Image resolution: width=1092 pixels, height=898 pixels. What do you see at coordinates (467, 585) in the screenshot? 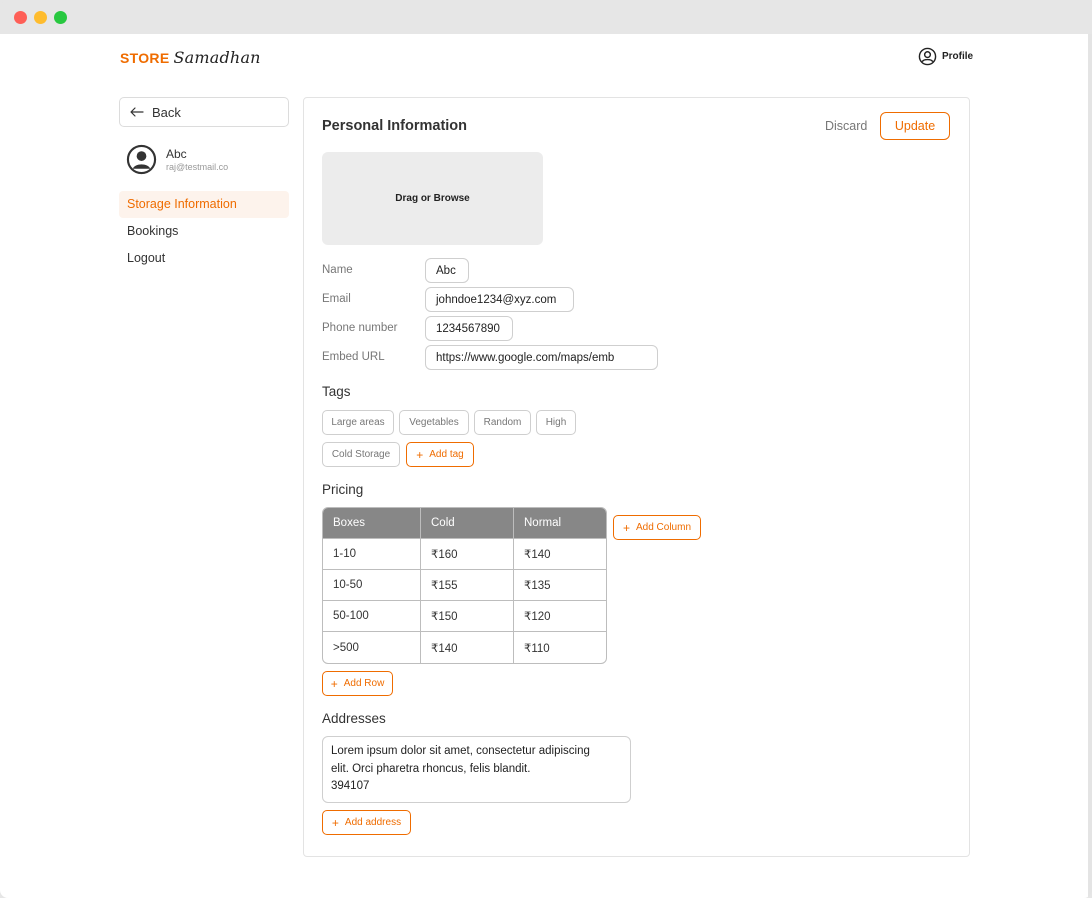
I see `table-cell: ₹155` at bounding box center [467, 585].